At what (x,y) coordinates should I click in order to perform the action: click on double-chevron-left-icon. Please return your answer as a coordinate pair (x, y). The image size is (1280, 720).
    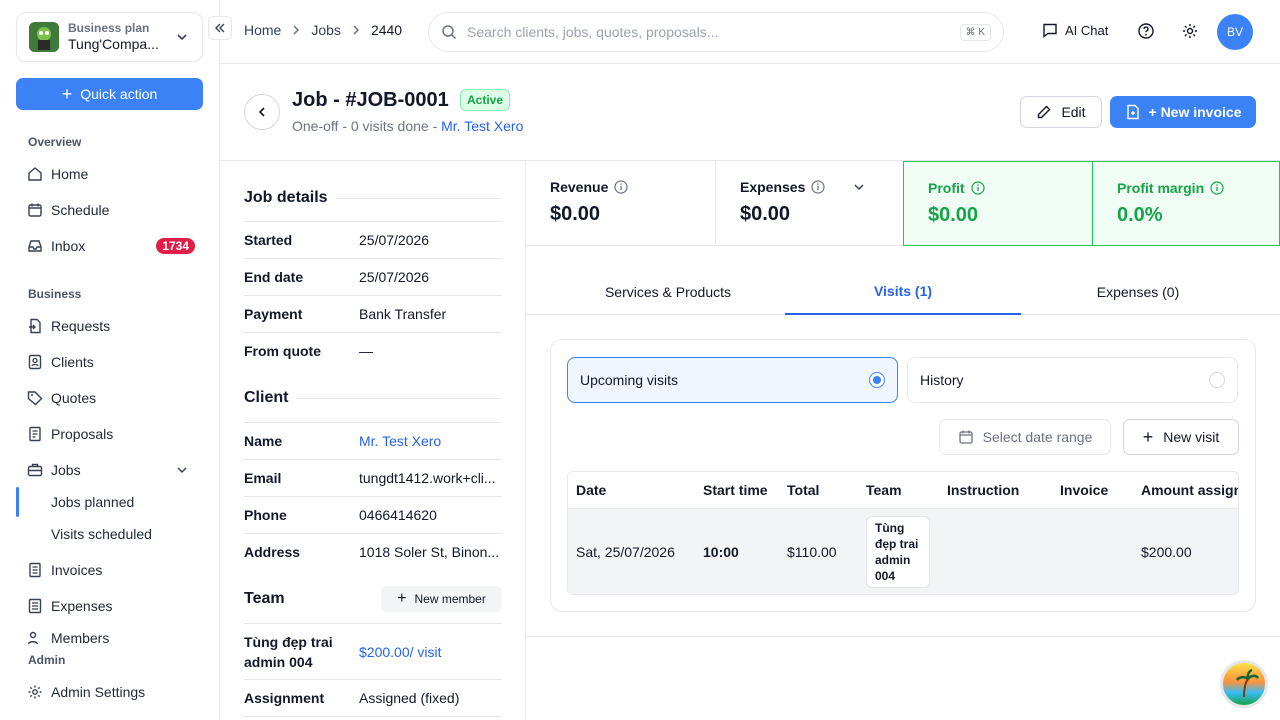
    Looking at the image, I should click on (220, 28).